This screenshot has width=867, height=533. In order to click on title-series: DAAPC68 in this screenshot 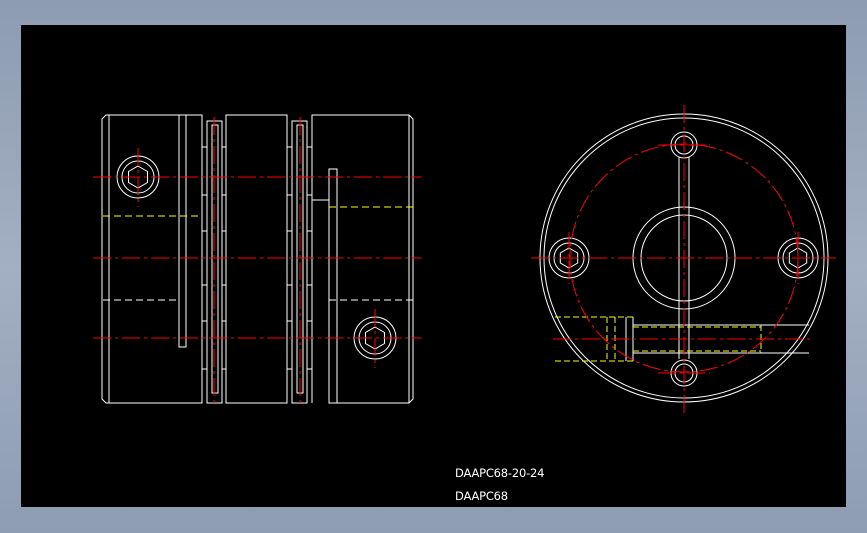, I will do `click(481, 496)`.